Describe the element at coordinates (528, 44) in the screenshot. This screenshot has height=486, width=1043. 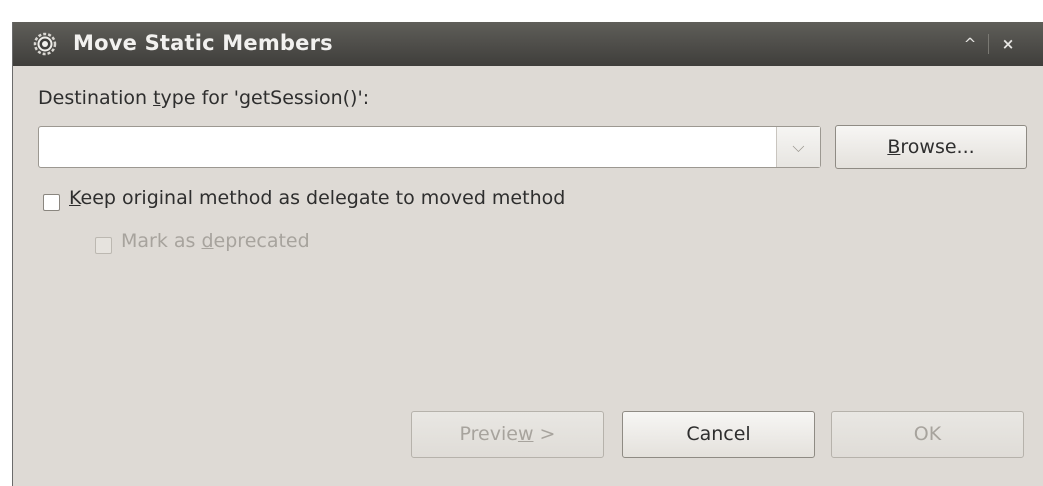
I see `dialog-titlebar: Move Static Members ^ ×` at that location.